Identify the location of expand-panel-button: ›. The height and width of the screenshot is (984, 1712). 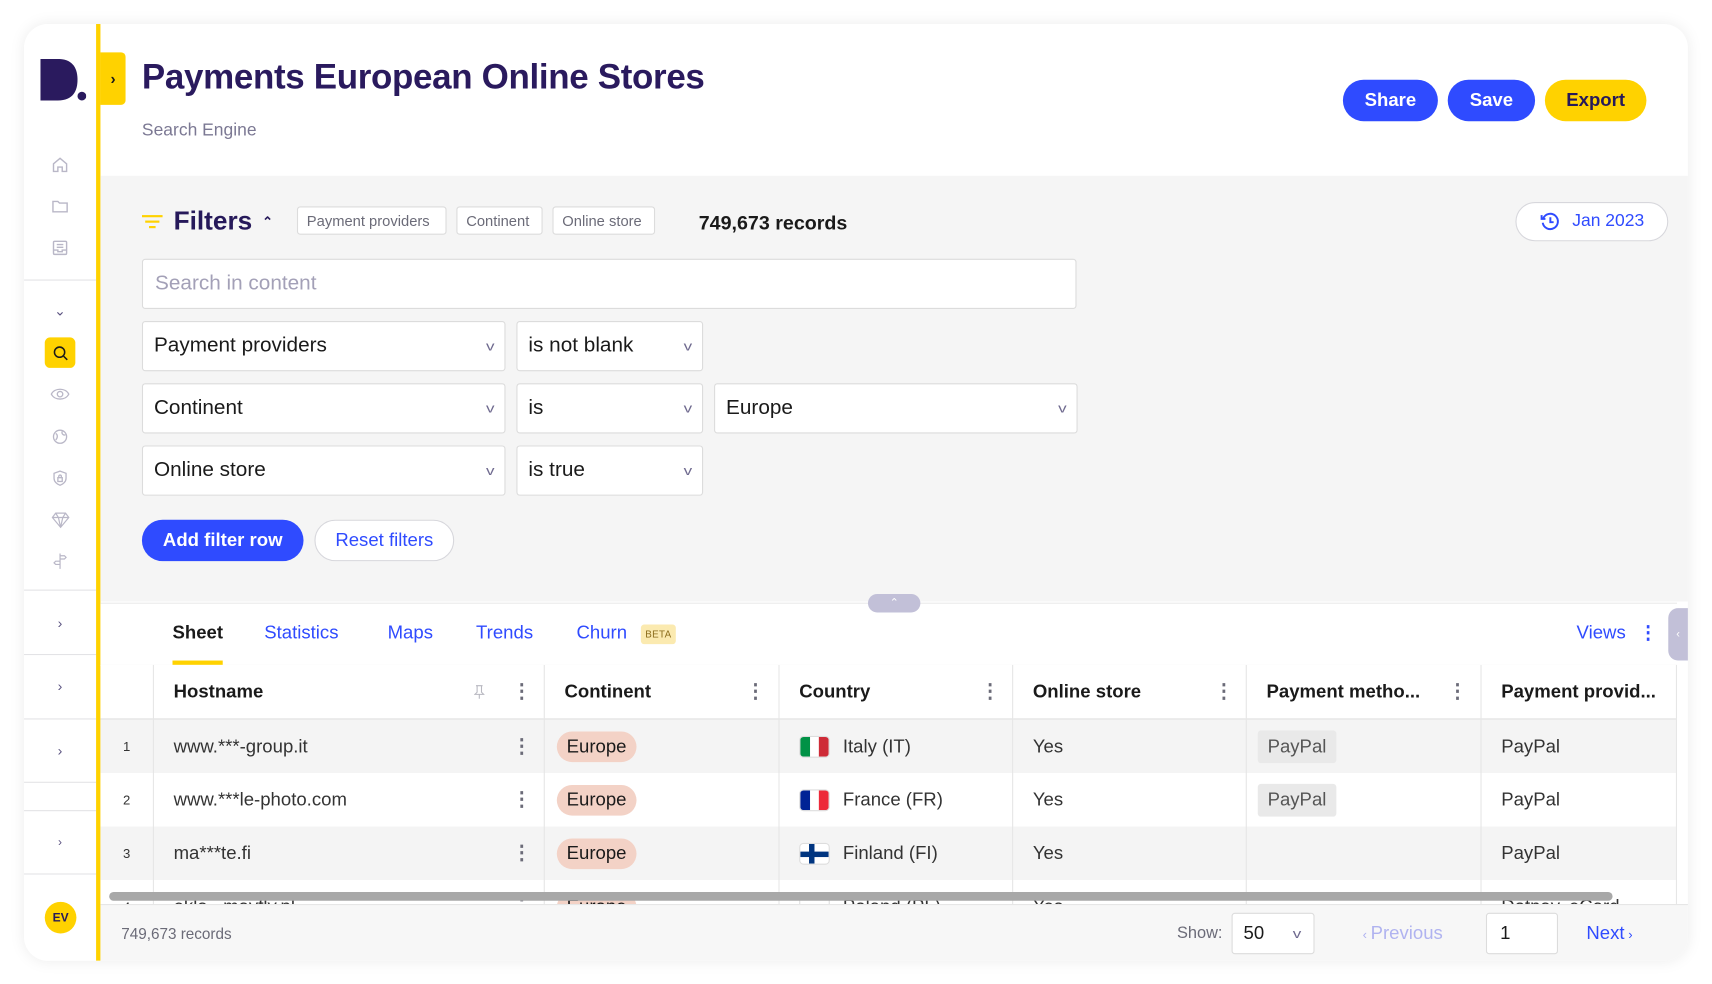
(113, 78).